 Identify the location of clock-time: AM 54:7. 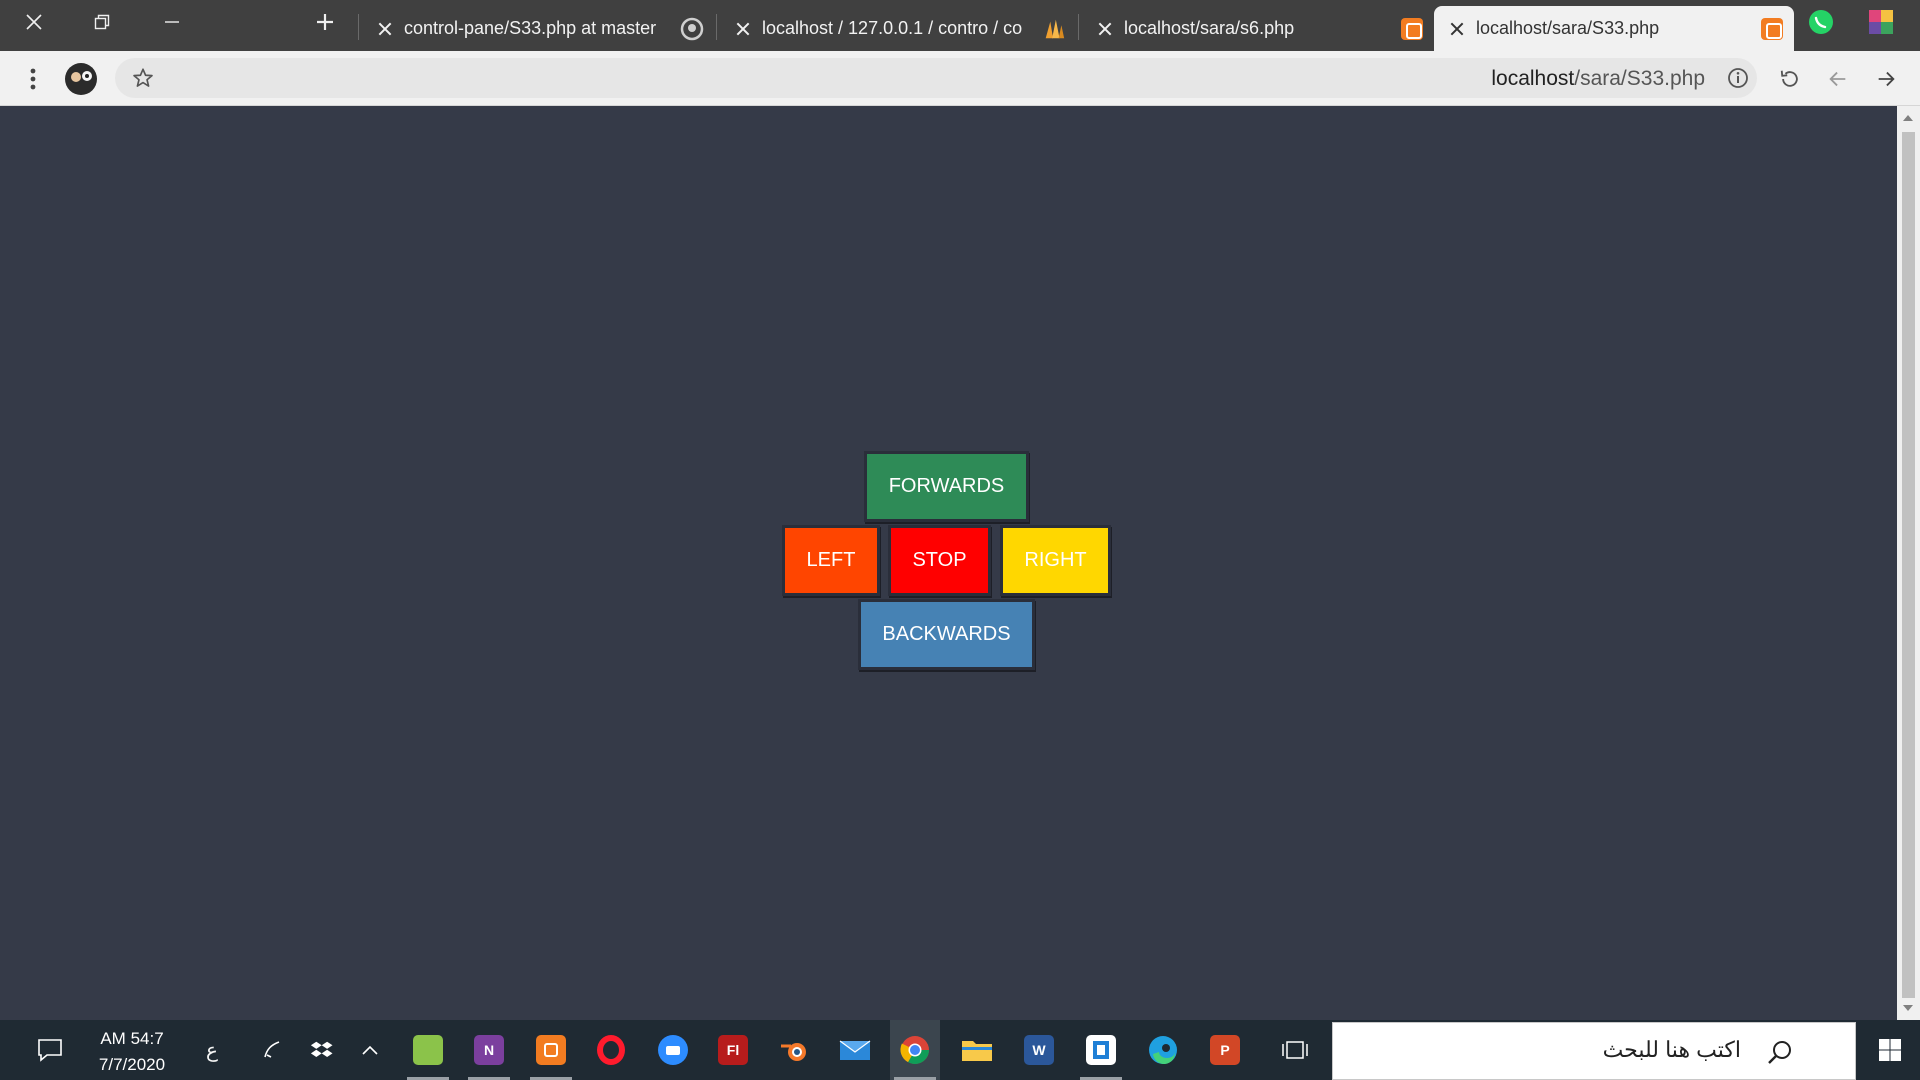
(132, 1038).